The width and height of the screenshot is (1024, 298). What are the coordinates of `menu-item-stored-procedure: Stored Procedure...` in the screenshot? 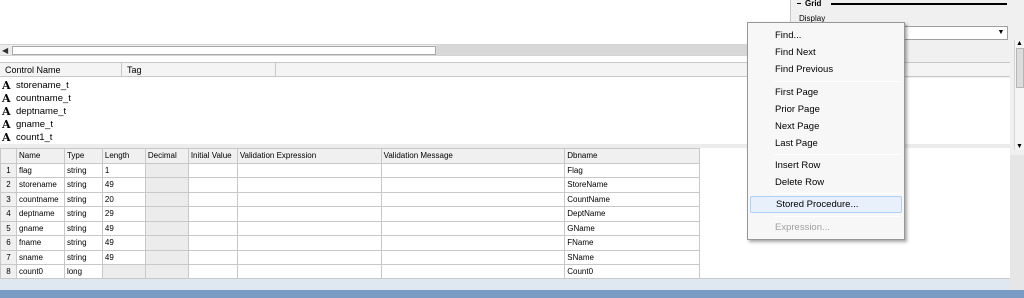 It's located at (826, 204).